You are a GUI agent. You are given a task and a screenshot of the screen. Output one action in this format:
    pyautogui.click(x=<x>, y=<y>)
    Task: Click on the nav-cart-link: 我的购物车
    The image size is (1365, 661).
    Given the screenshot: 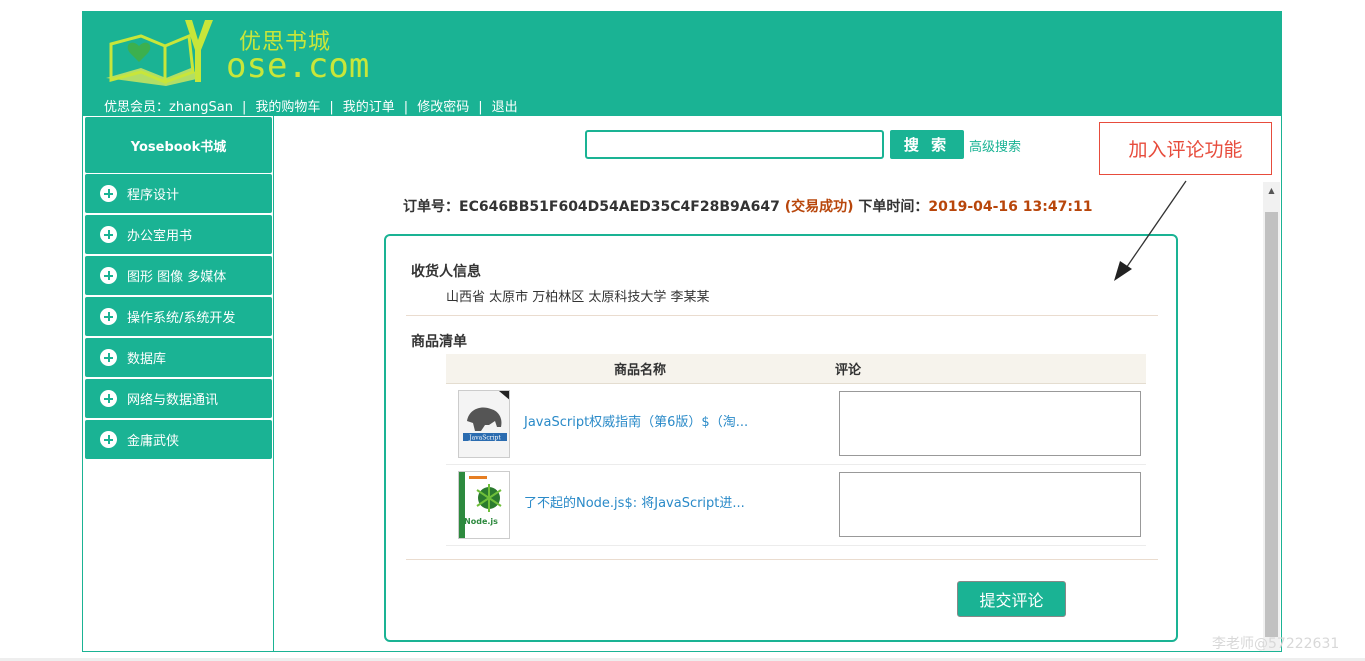 What is the action you would take?
    pyautogui.click(x=287, y=105)
    